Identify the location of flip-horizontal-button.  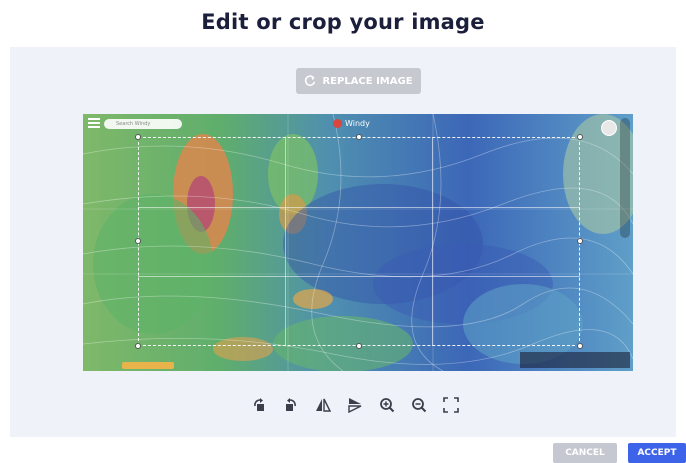
(323, 405).